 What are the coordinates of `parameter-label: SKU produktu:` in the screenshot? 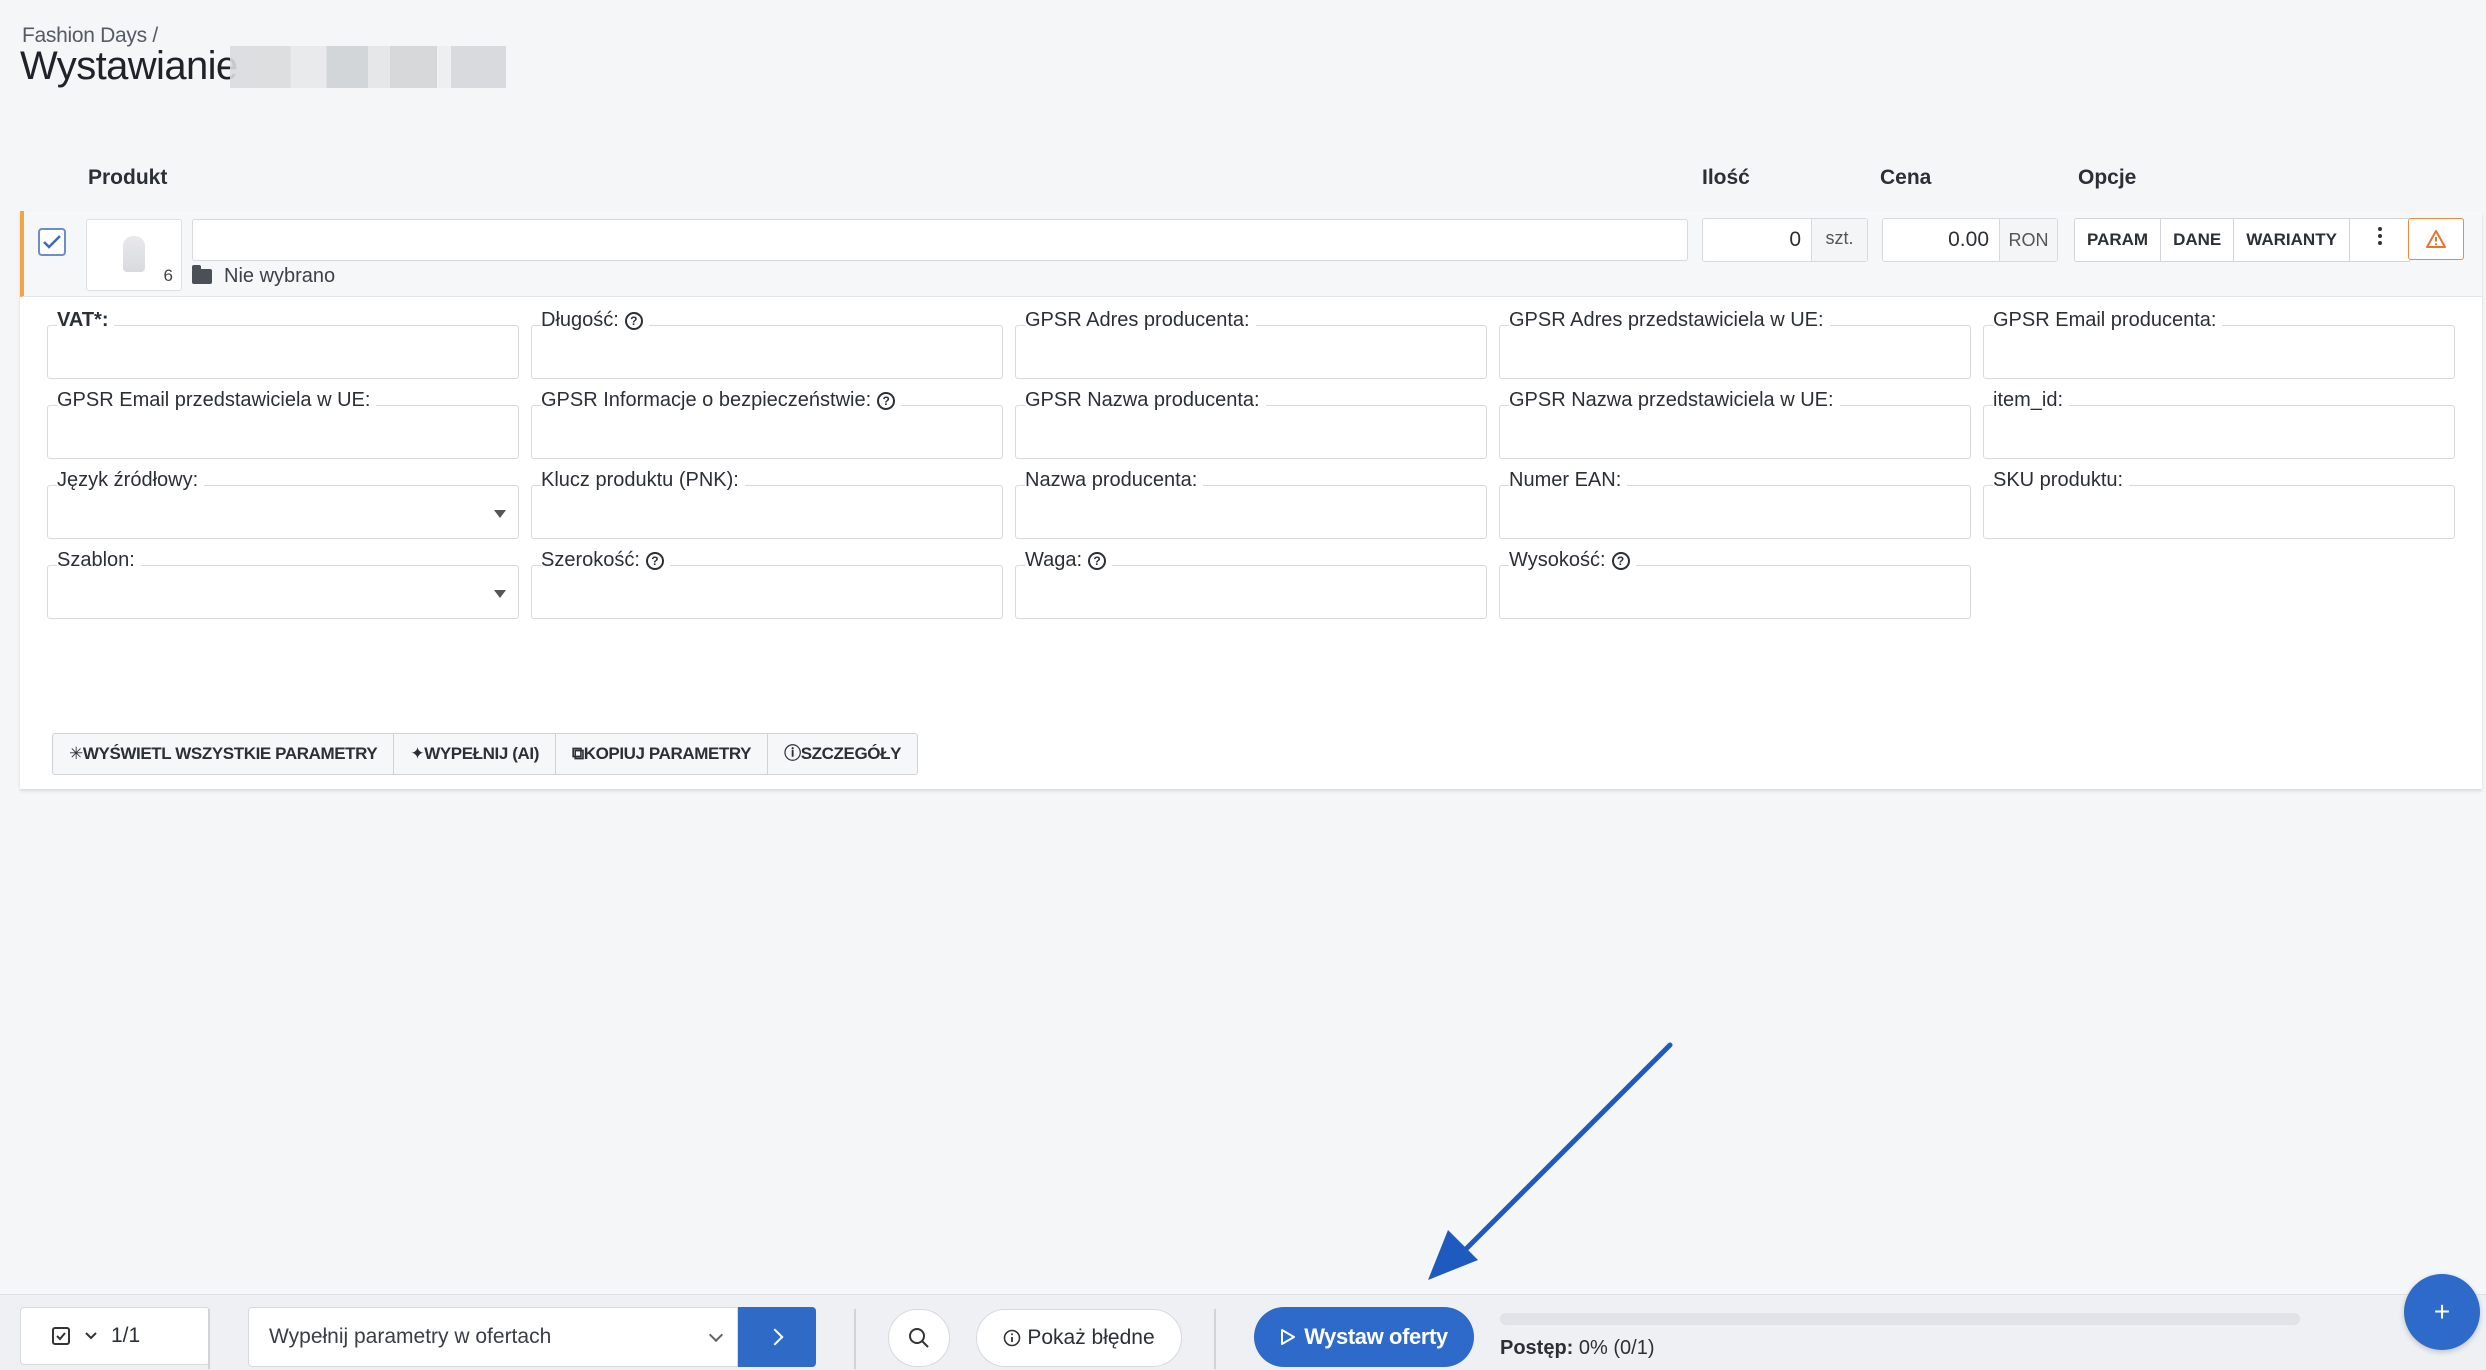 It's located at (2061, 480).